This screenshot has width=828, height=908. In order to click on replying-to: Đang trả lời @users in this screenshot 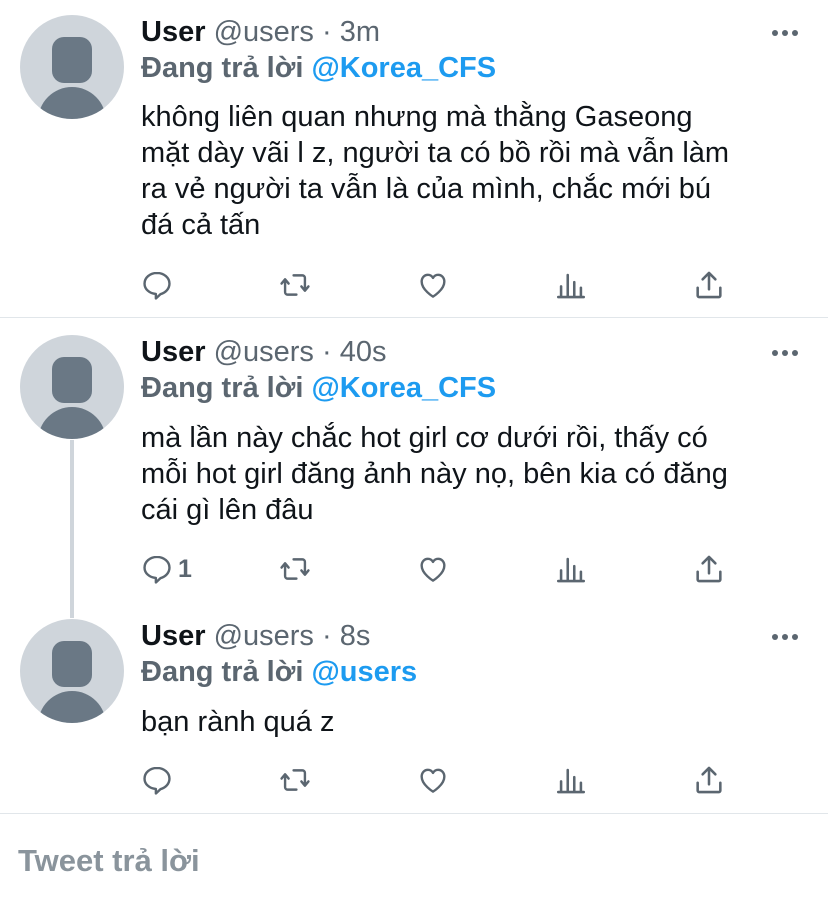, I will do `click(279, 672)`.